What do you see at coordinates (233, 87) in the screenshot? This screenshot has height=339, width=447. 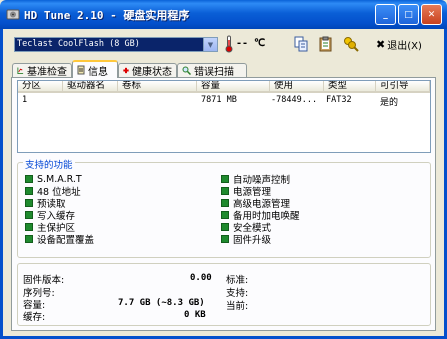 I see `column-header-capacity: 容量` at bounding box center [233, 87].